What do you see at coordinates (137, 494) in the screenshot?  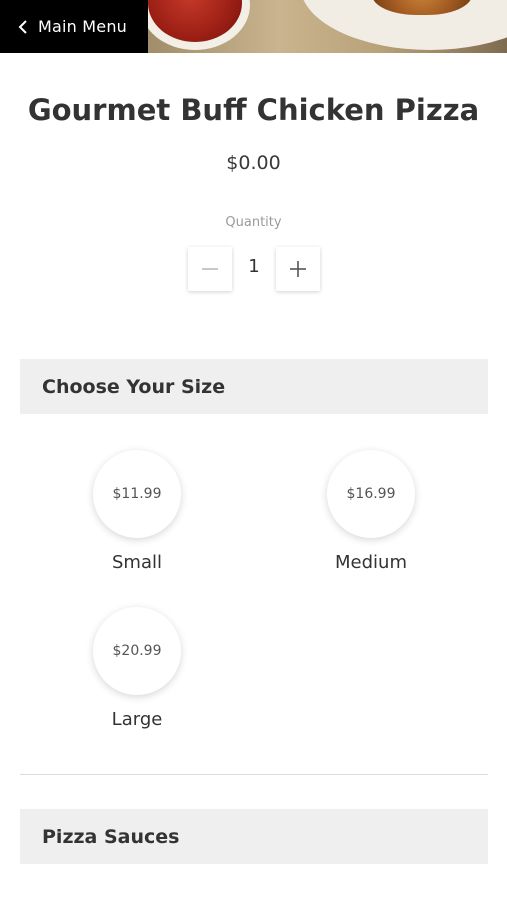 I see `size-price-small: $11.99` at bounding box center [137, 494].